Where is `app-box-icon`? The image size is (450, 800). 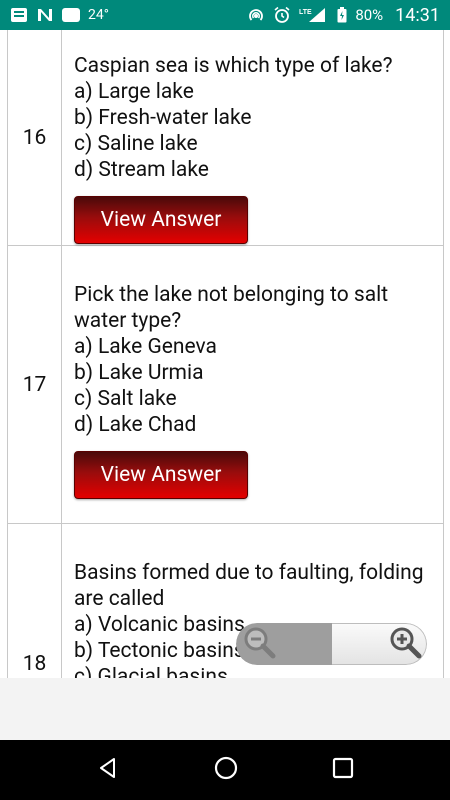
app-box-icon is located at coordinates (71, 15).